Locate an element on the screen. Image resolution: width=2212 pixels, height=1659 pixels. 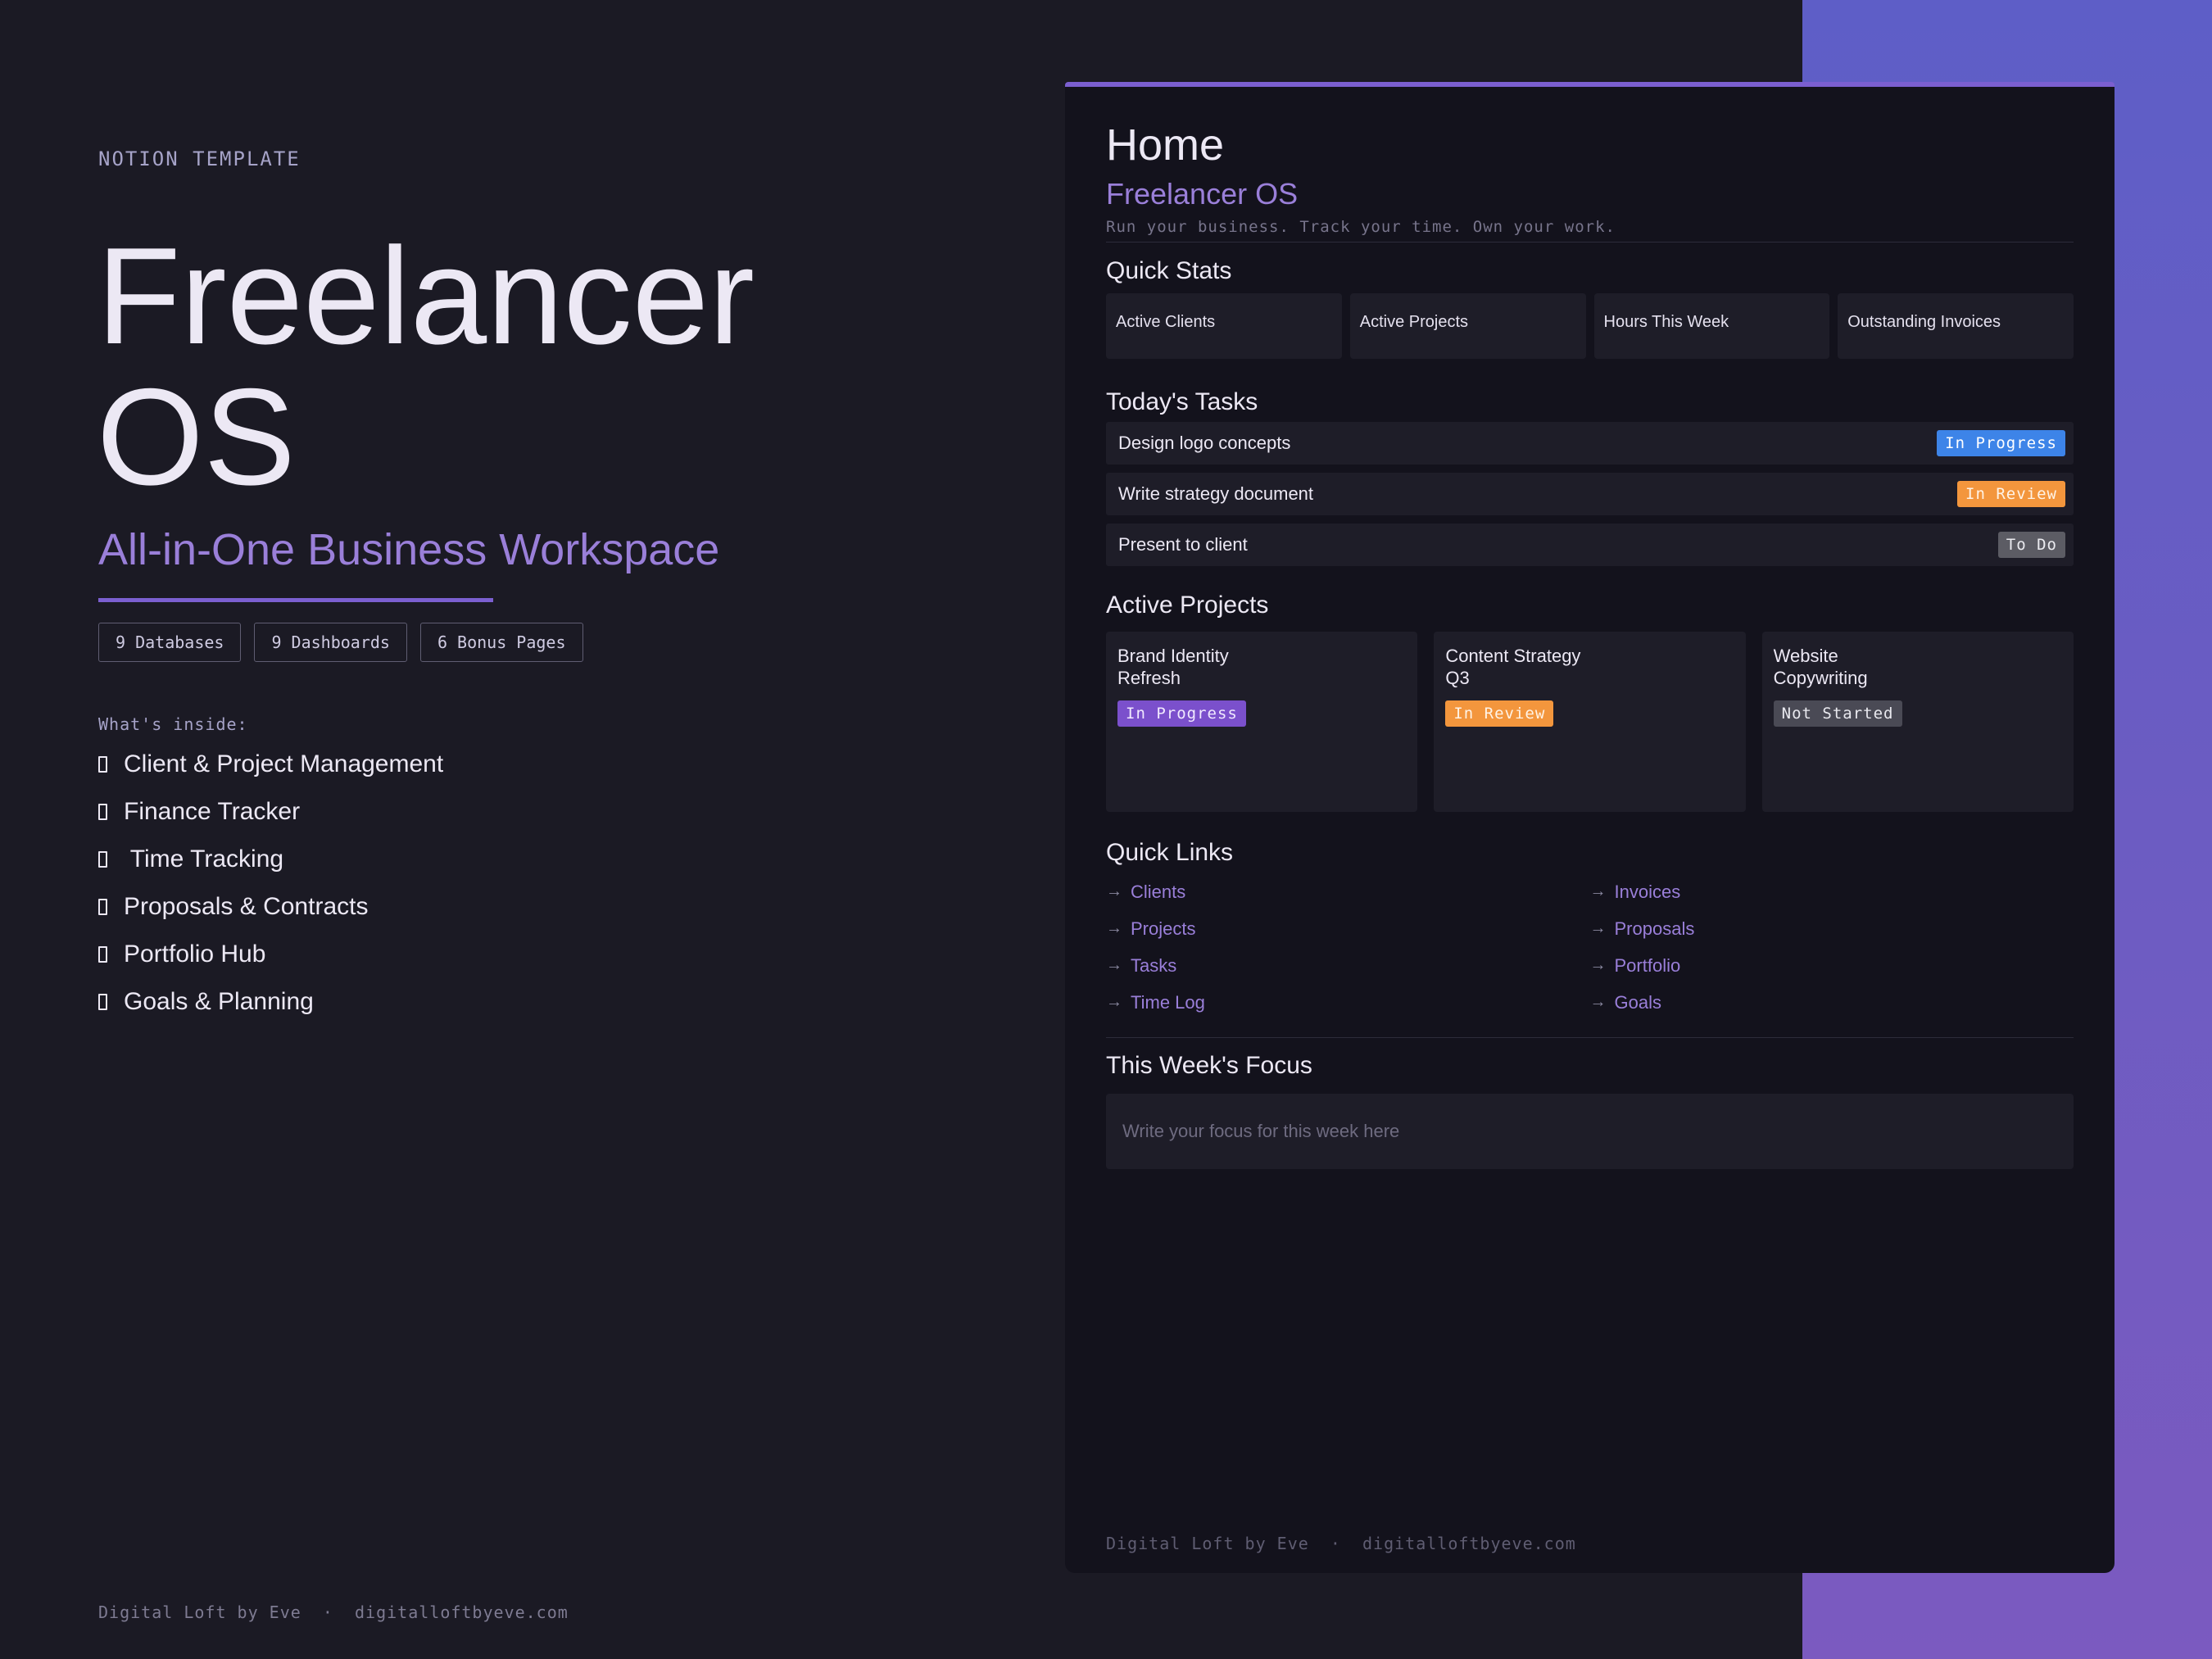
quick-links-heading: Quick Links is located at coordinates (1170, 852).